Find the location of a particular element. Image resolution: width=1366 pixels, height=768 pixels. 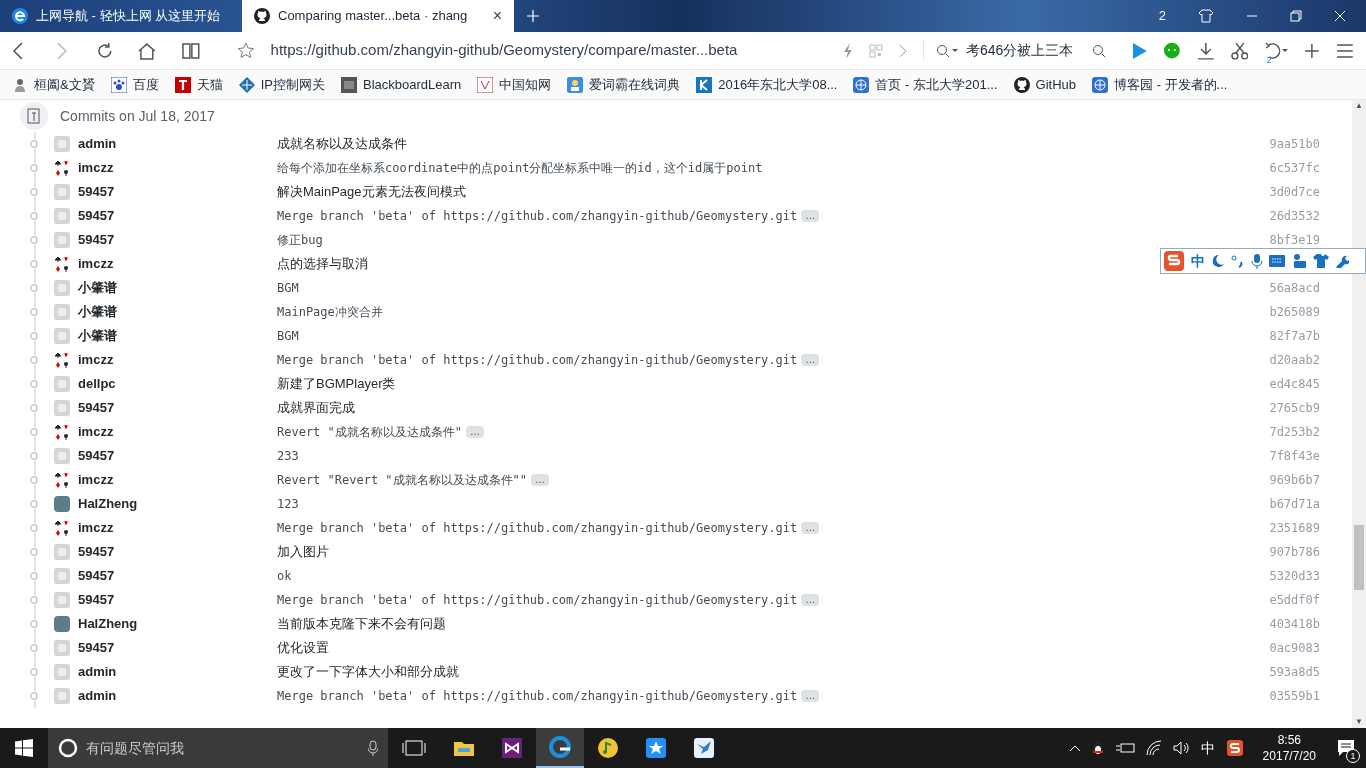

scrollbar: ▲ ▼ is located at coordinates (1359, 414).